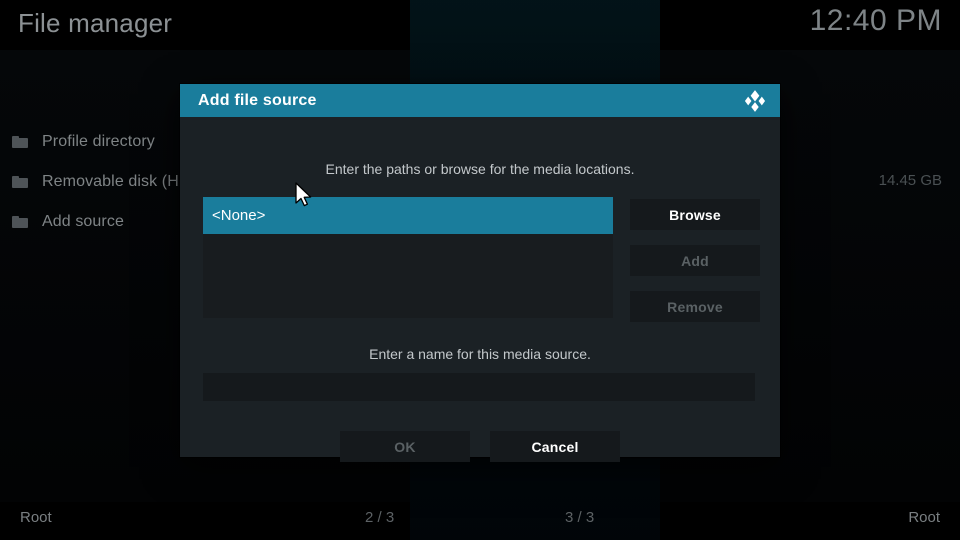 The image size is (960, 540). I want to click on path-list-item: <None>, so click(408, 215).